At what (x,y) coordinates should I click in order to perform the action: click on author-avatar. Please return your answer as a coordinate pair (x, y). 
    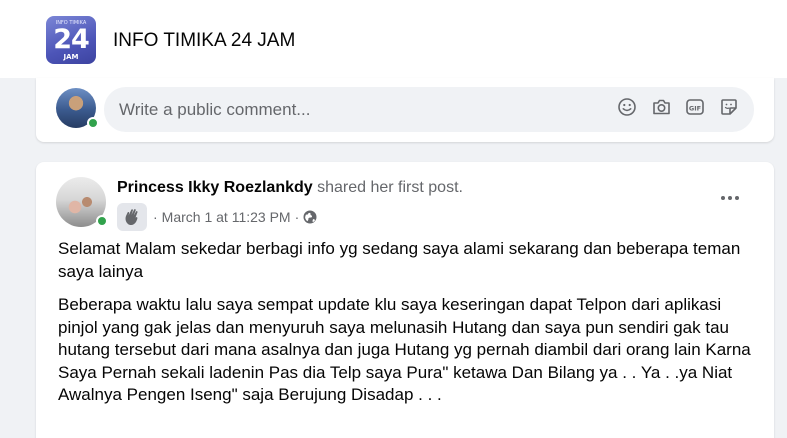
    Looking at the image, I should click on (82, 202).